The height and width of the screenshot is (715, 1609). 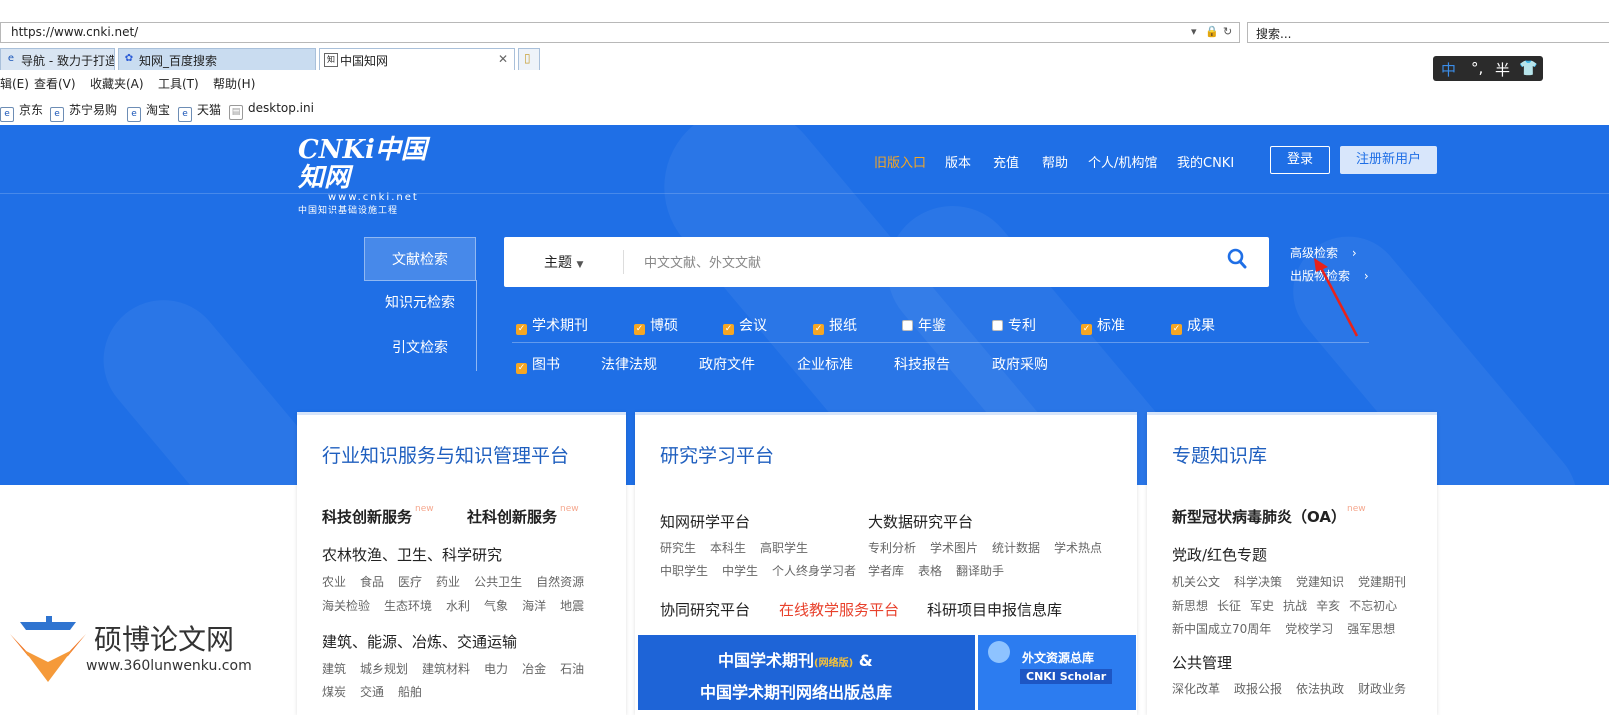 What do you see at coordinates (835, 325) in the screenshot?
I see `filter-newspapers: ✓ 报纸` at bounding box center [835, 325].